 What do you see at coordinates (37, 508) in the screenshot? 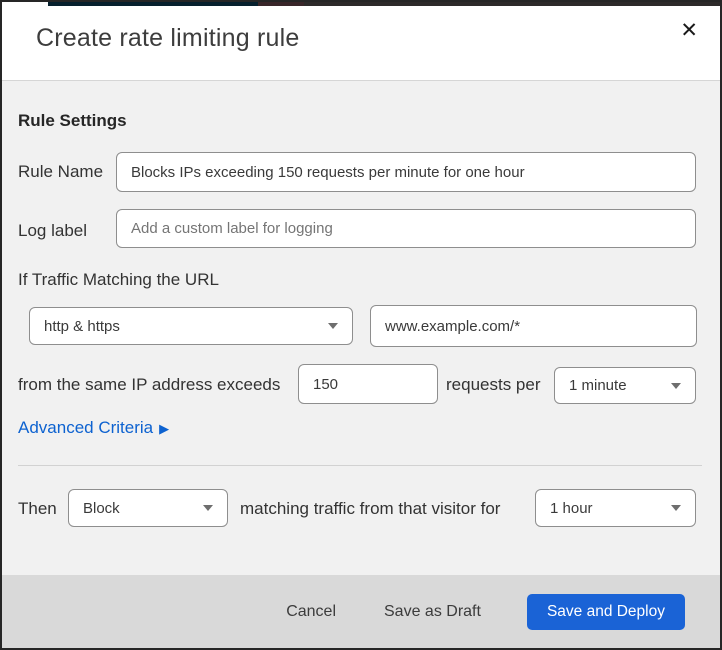
I see `then-label: Then` at bounding box center [37, 508].